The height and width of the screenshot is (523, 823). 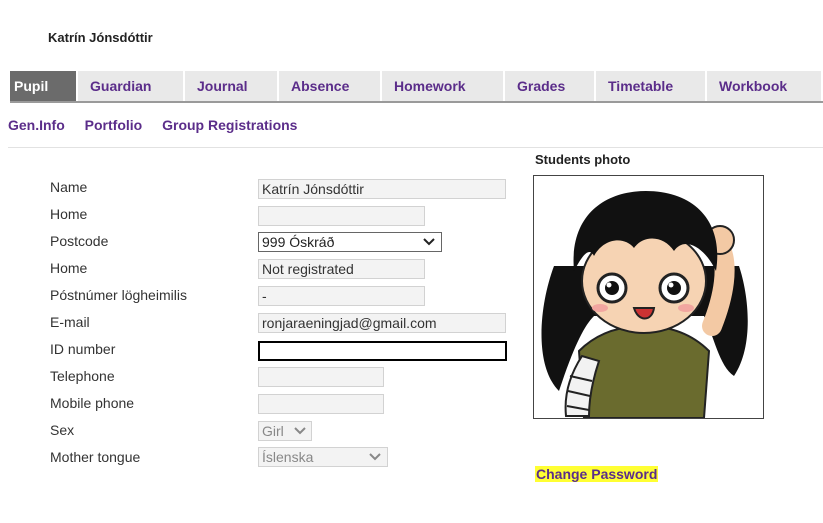 I want to click on home2-field: Not registrated, so click(x=341, y=269).